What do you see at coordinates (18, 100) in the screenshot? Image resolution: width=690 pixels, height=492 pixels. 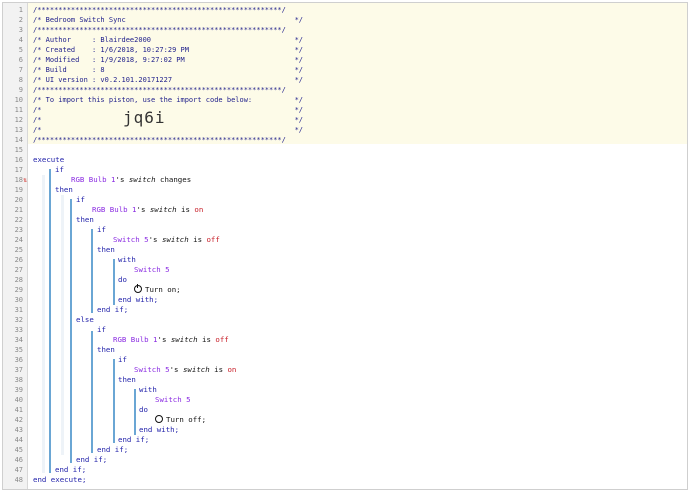 I see `line-number: 10` at bounding box center [18, 100].